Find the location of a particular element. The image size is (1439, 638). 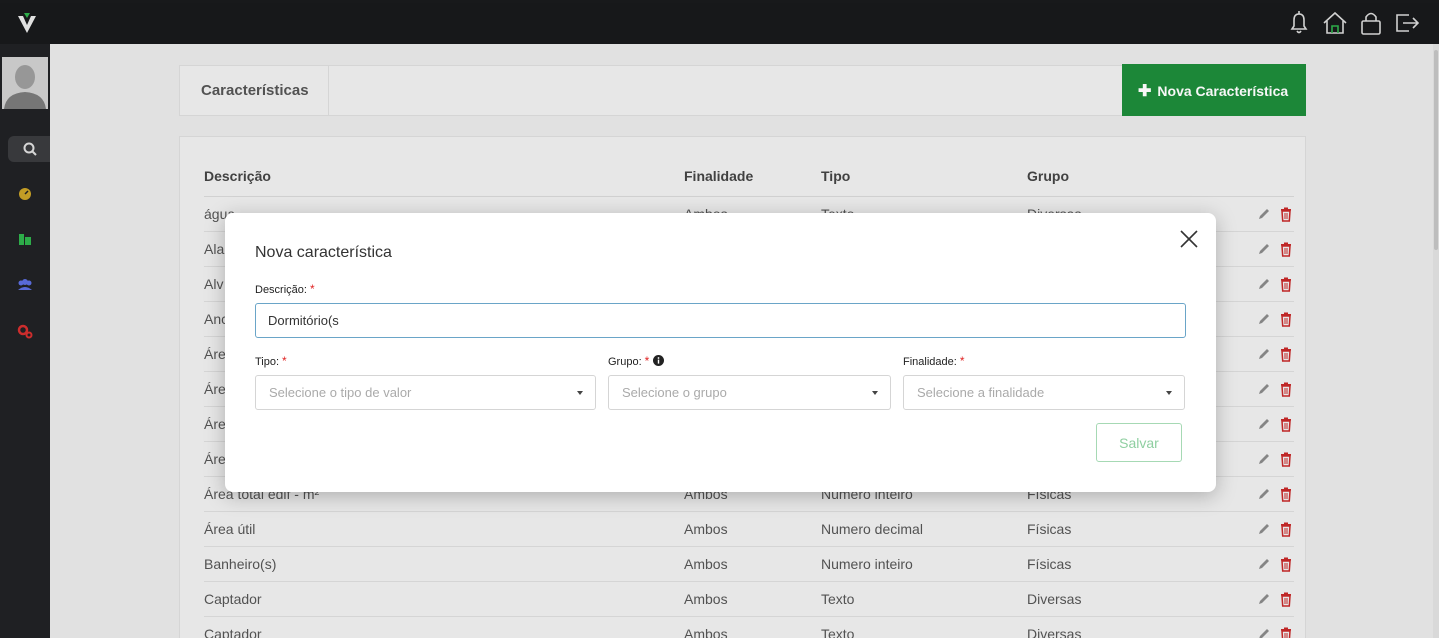

tipo-label: Tipo: * is located at coordinates (271, 361).